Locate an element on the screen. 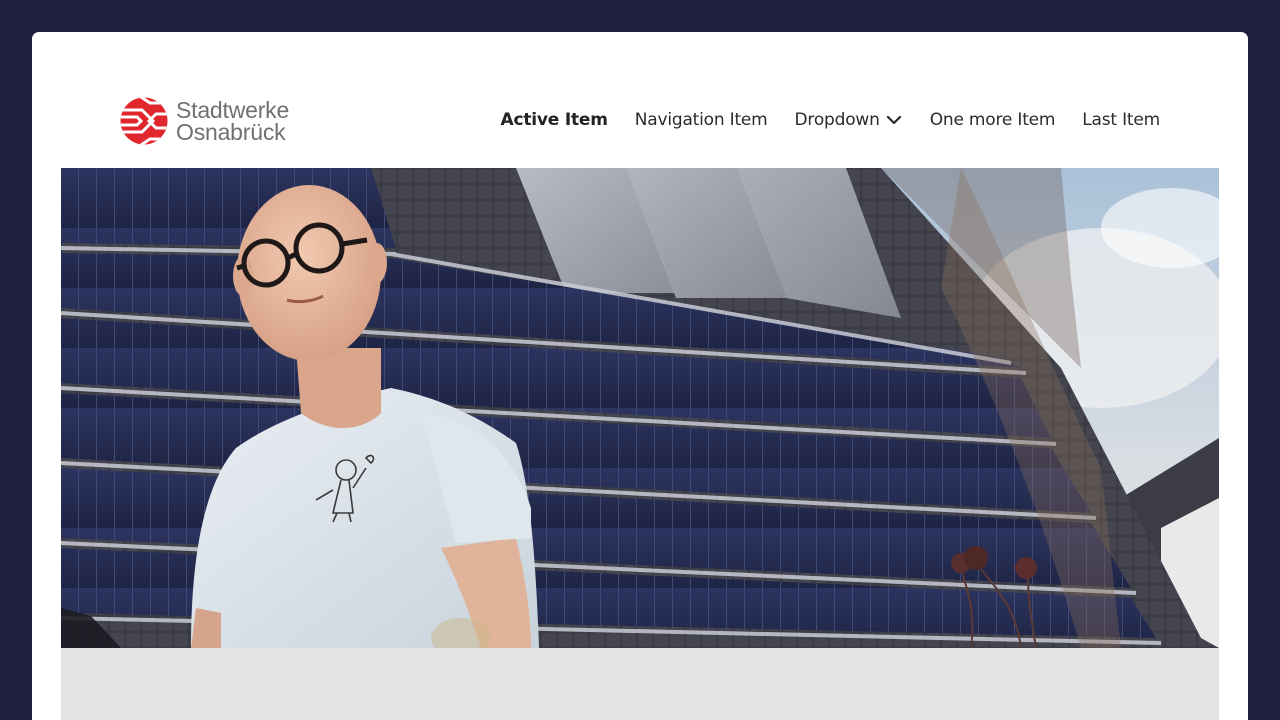 This screenshot has height=720, width=1280. brand-logo-link: Stadtwerke Osnabrück is located at coordinates (220, 121).